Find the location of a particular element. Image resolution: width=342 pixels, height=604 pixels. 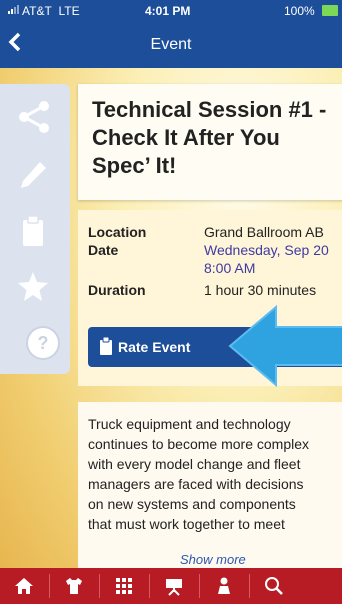

edit-button is located at coordinates (33, 175).